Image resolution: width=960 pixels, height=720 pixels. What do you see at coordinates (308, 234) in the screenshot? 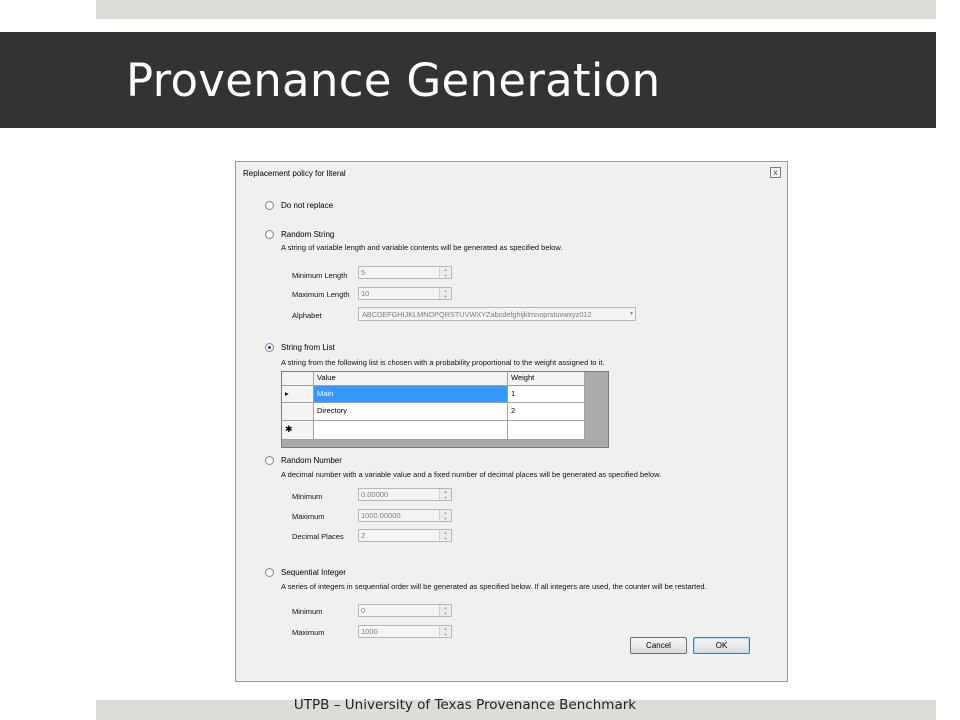
I see `random-string-label: Random String` at bounding box center [308, 234].